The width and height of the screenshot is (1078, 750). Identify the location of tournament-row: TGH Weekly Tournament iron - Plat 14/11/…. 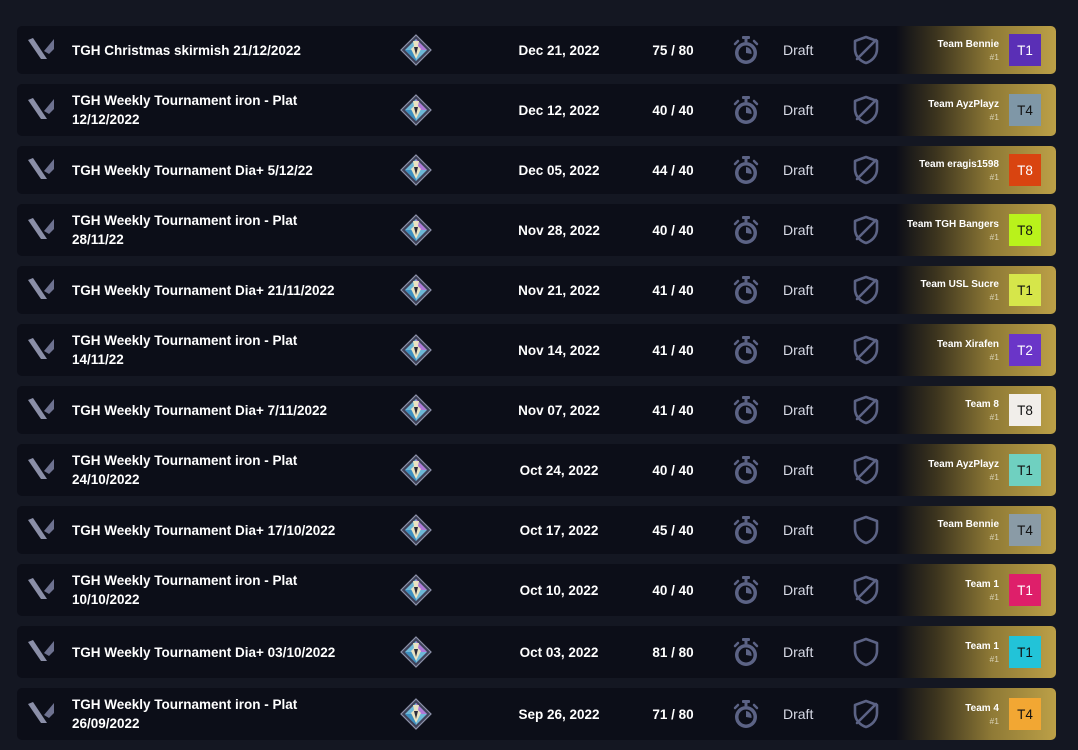
(536, 350).